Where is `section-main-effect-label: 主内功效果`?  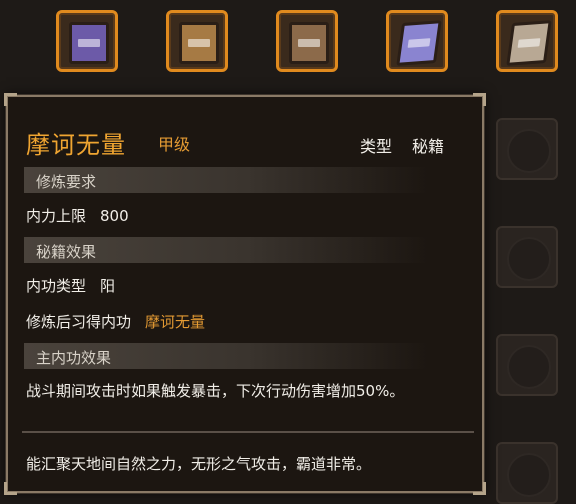
section-main-effect-label: 主内功效果 is located at coordinates (74, 358).